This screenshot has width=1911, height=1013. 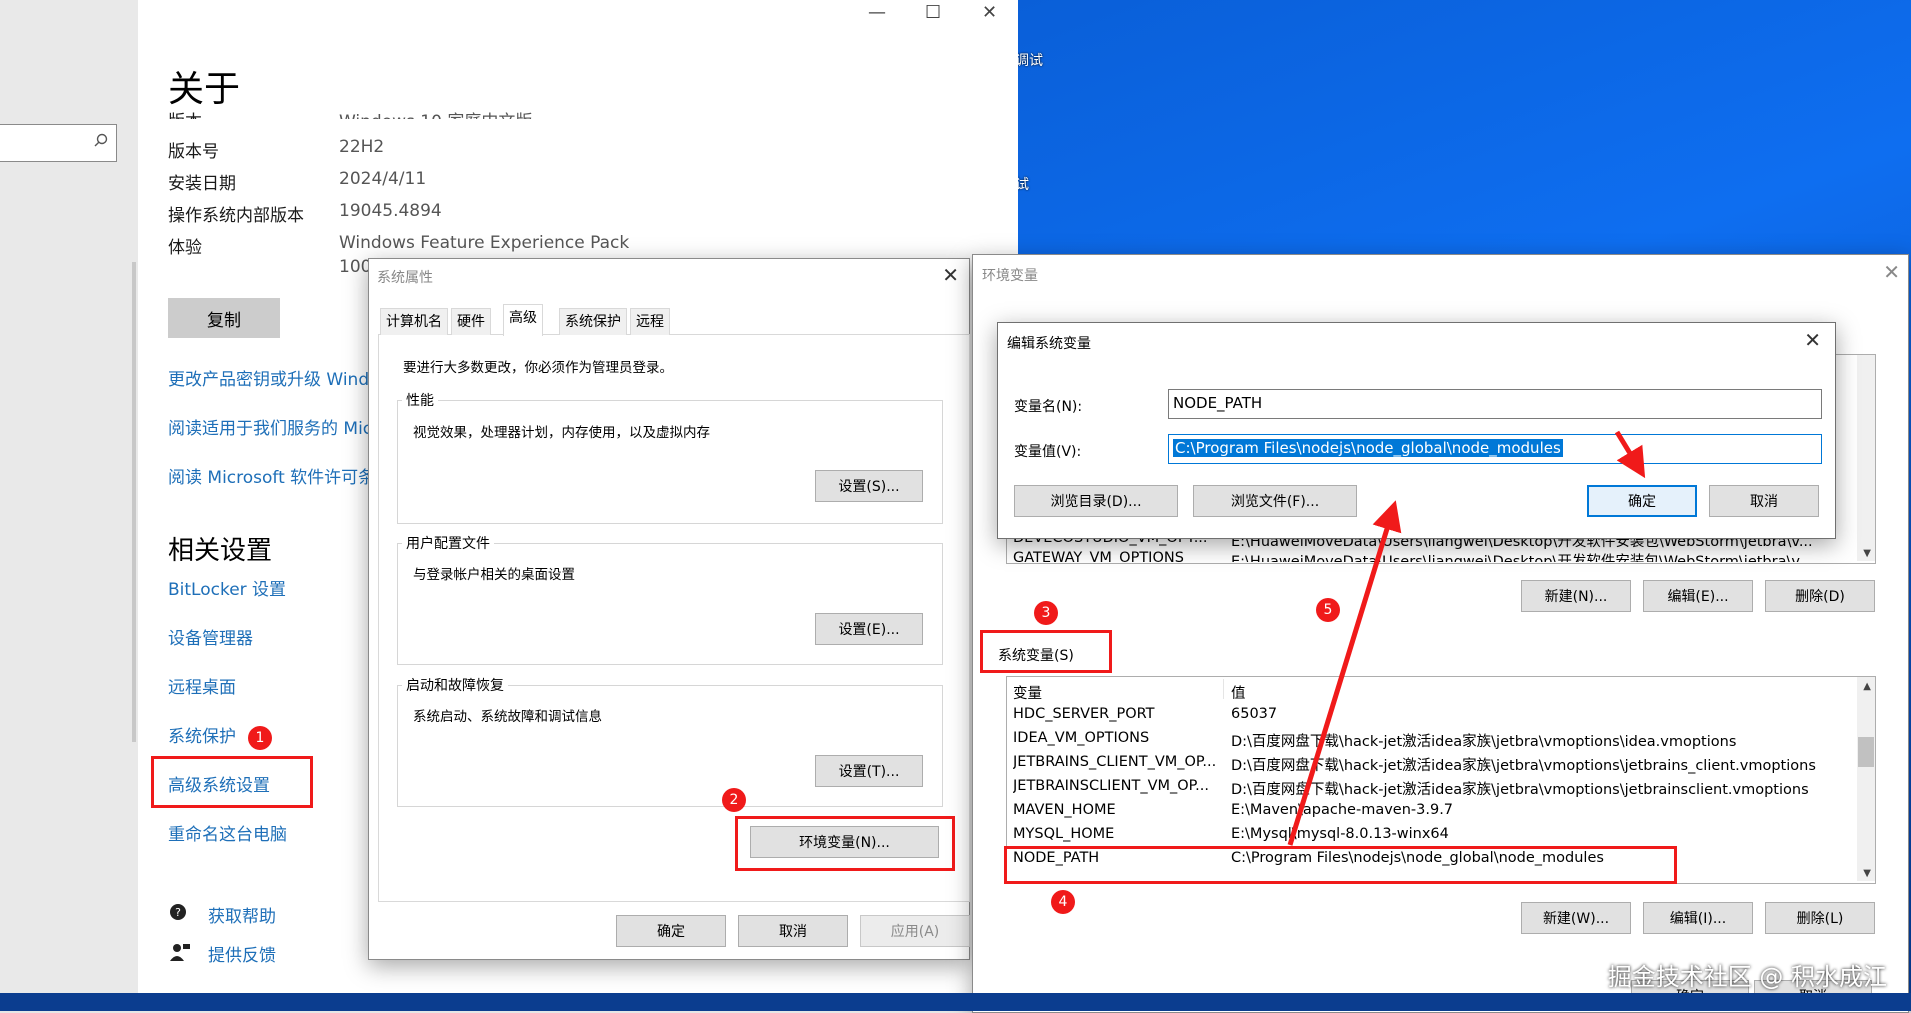 What do you see at coordinates (1642, 501) in the screenshot?
I see `edit-ok-button: 确定` at bounding box center [1642, 501].